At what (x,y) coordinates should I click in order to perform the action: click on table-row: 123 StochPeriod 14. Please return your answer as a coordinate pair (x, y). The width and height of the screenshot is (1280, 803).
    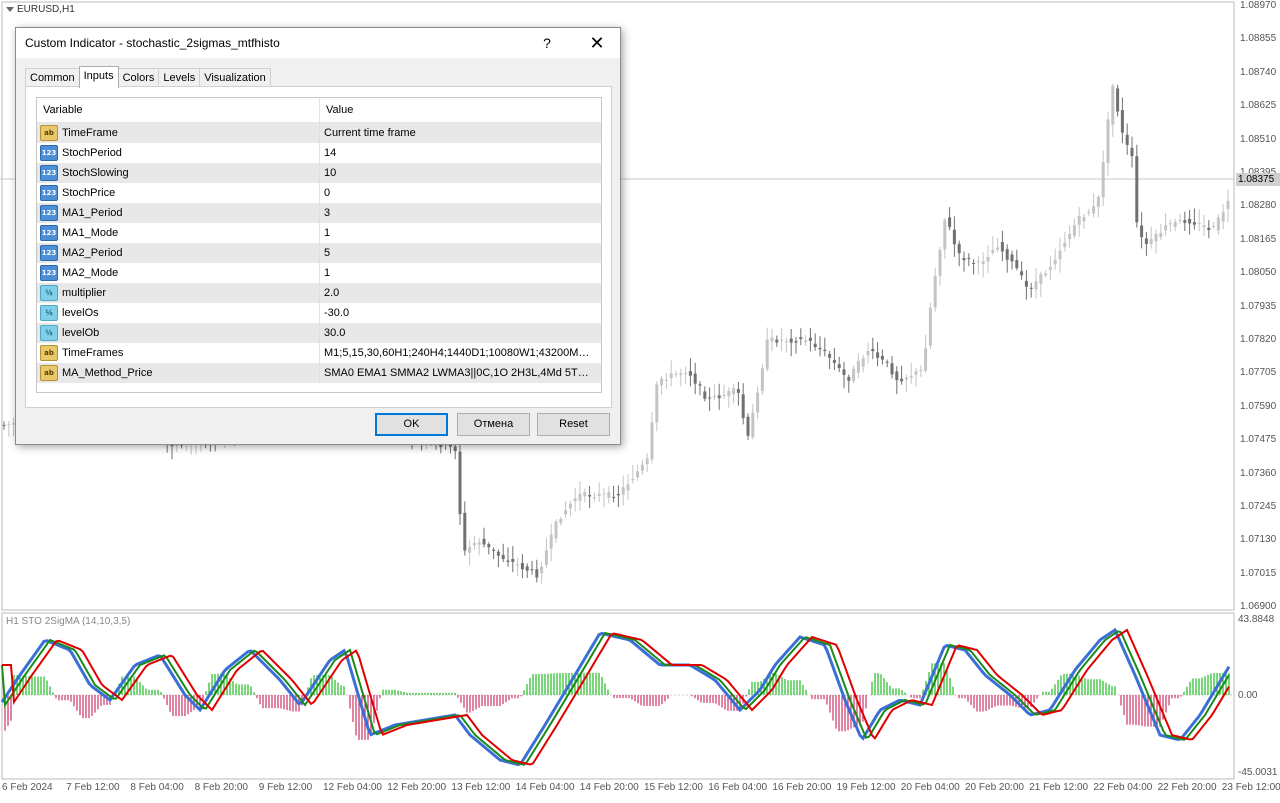
    Looking at the image, I should click on (319, 153).